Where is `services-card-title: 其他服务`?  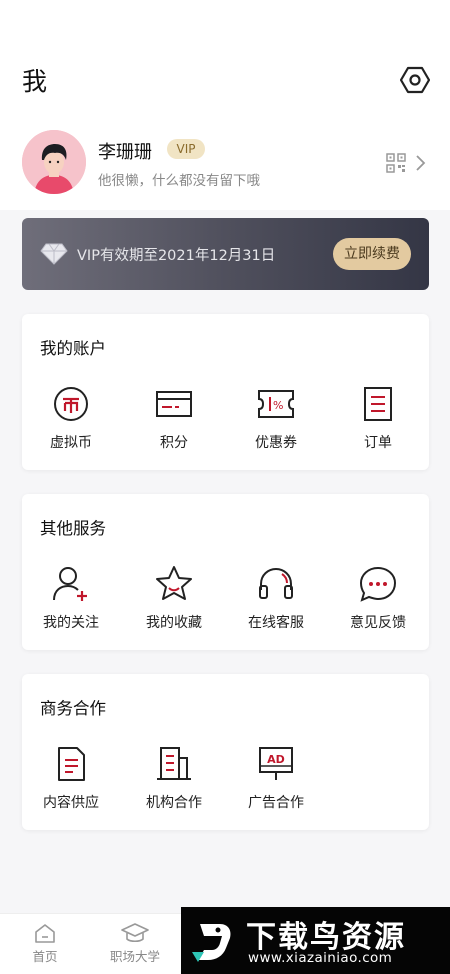
services-card-title: 其他服务 is located at coordinates (73, 528).